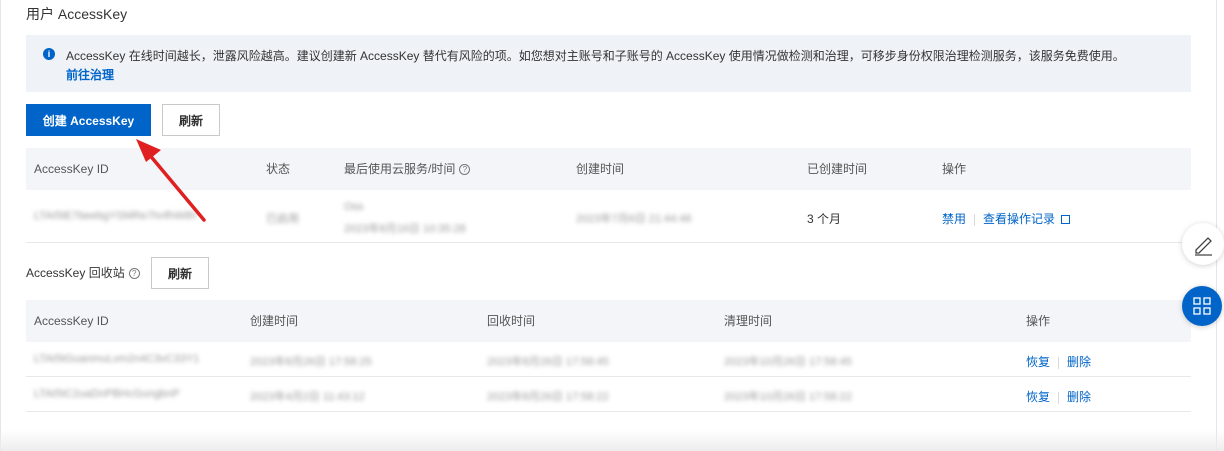 The width and height of the screenshot is (1224, 451). Describe the element at coordinates (115, 216) in the screenshot. I see `accesskey-id: LTAI5tE7beebgYSMRe7hnfhW8h` at that location.